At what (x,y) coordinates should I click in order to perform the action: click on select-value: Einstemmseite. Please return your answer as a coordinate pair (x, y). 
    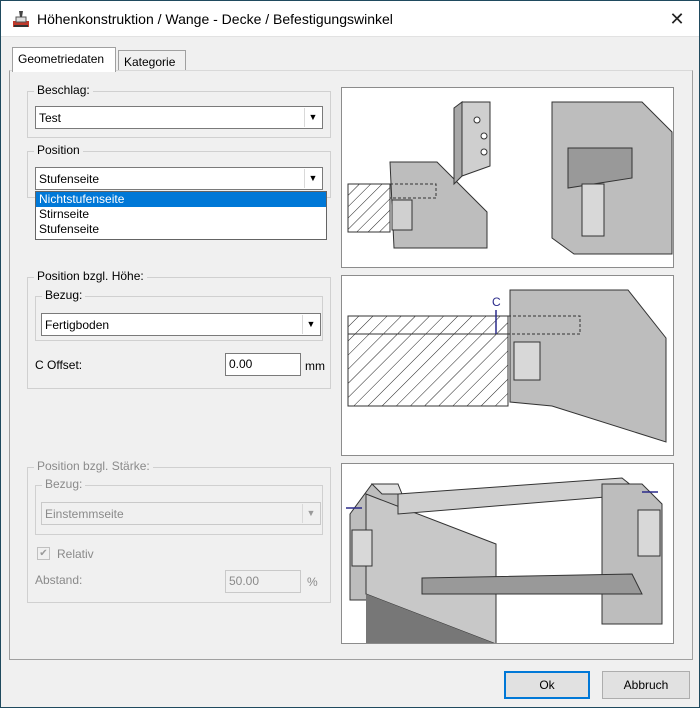
    Looking at the image, I should click on (84, 514).